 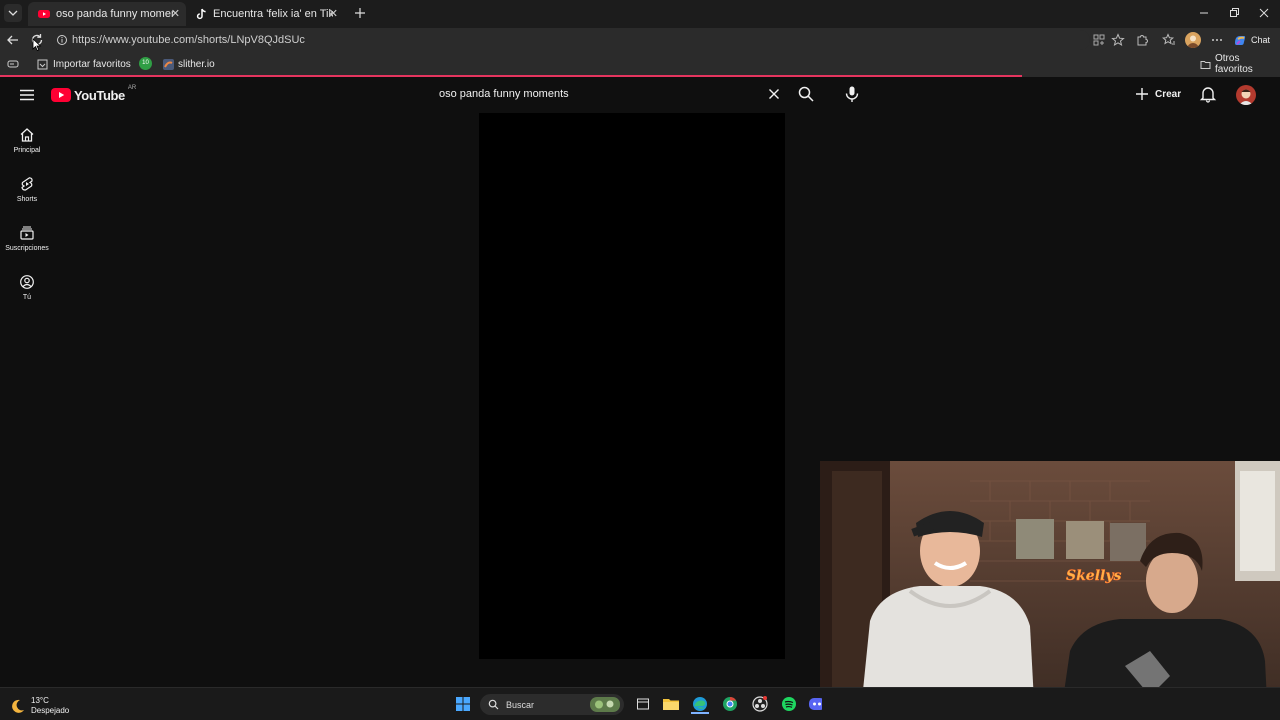 I want to click on file-explorer-button, so click(x=671, y=704).